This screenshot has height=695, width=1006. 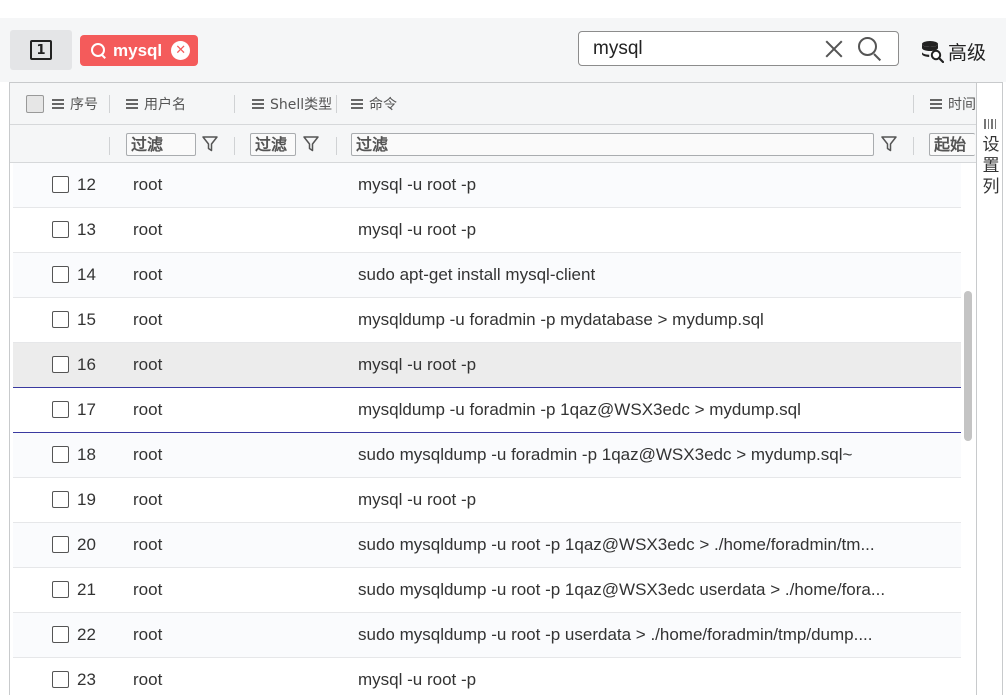 I want to click on search-input: mysql, so click(x=738, y=48).